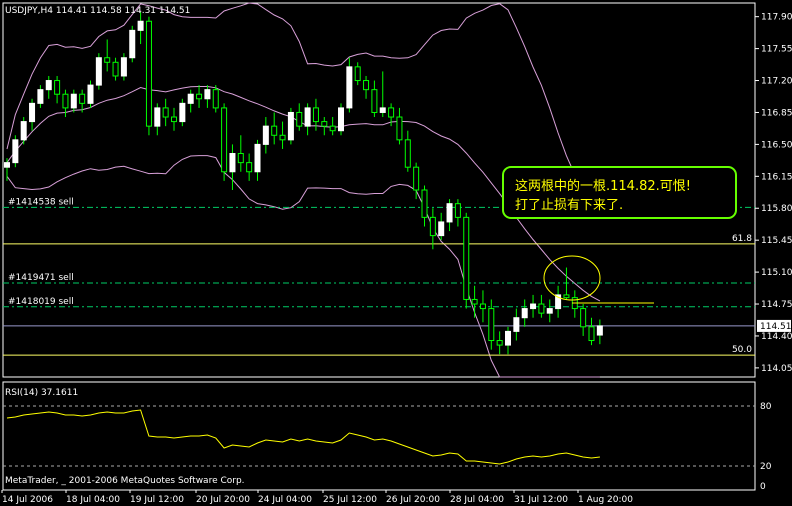 The height and width of the screenshot is (506, 792). Describe the element at coordinates (285, 500) in the screenshot. I see `time-tick-label: 24 Jul 04:00` at that location.